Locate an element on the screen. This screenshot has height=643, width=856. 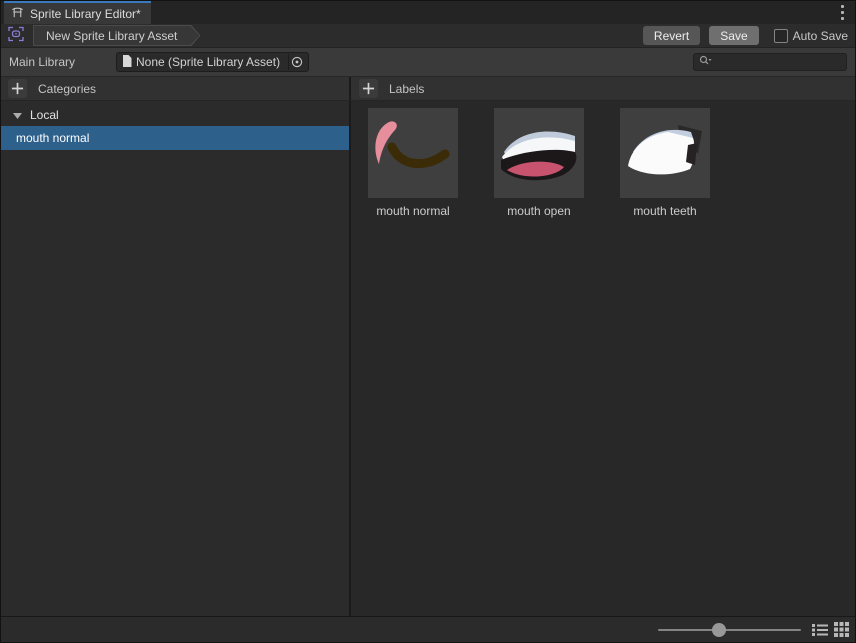
revert-button: Revert is located at coordinates (671, 35).